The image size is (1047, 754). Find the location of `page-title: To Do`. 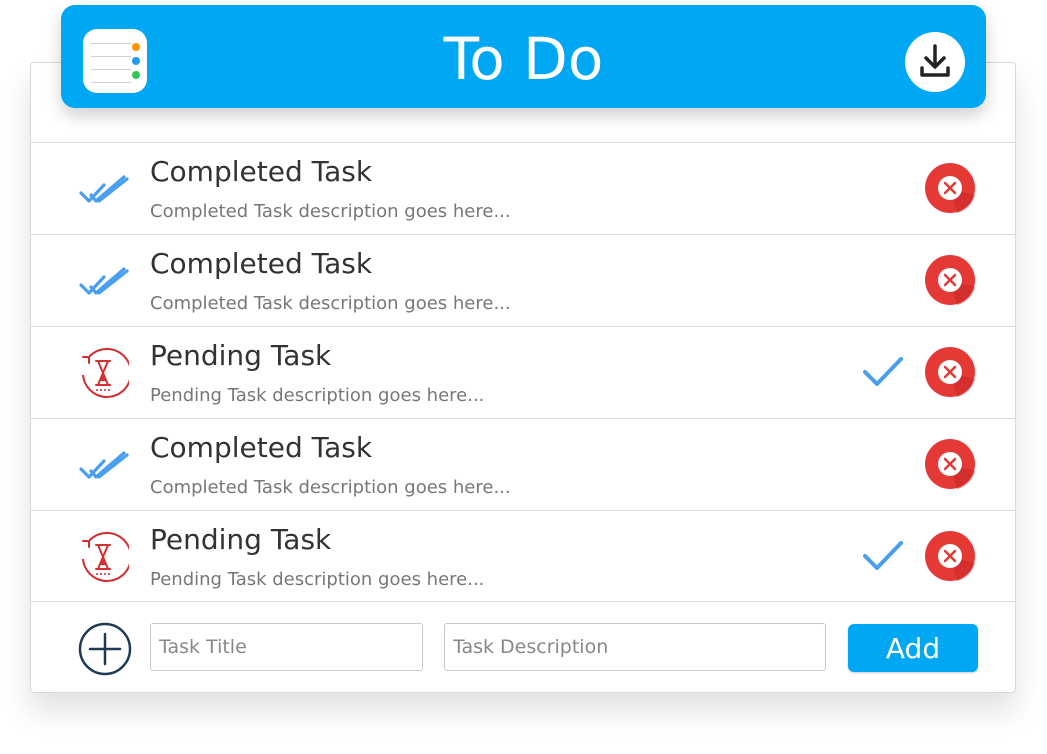

page-title: To Do is located at coordinates (523, 59).